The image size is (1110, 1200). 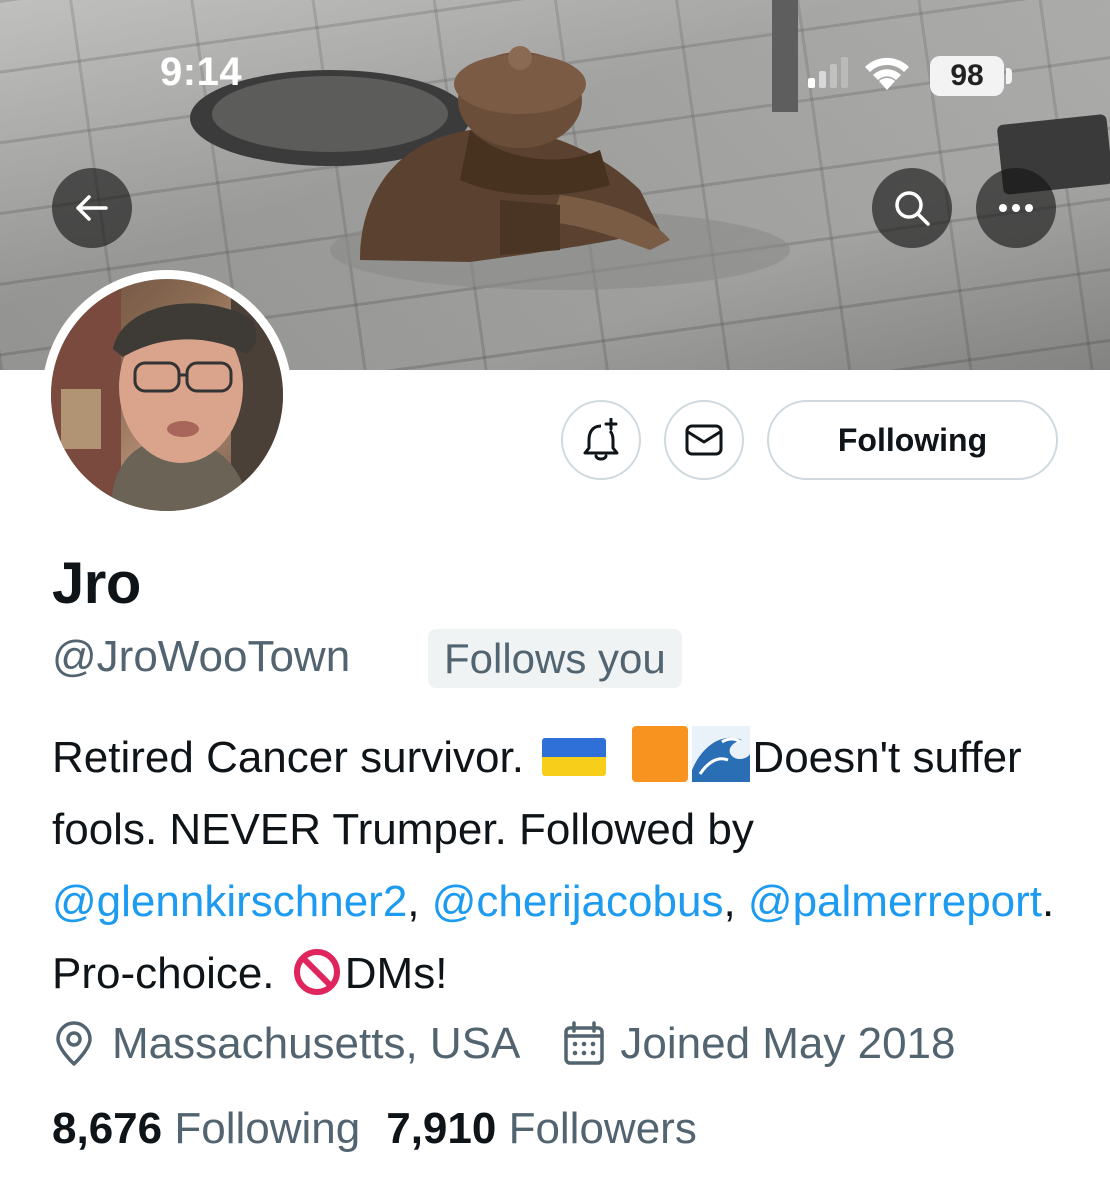 I want to click on bio-mention-link: @palmerreport, so click(x=895, y=901).